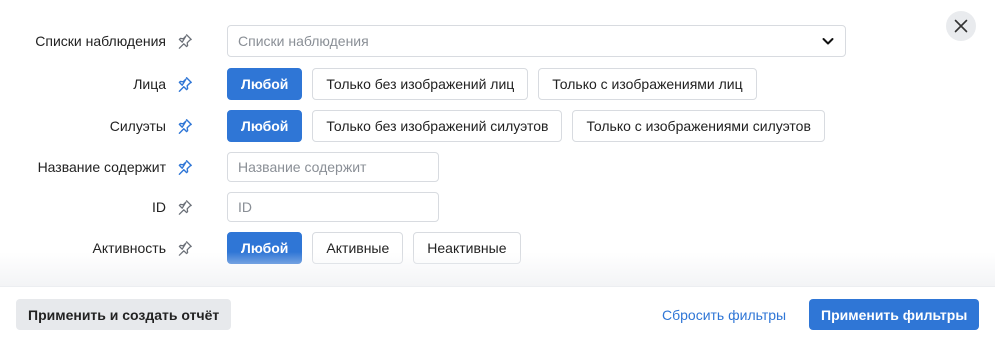 Image resolution: width=995 pixels, height=345 pixels. What do you see at coordinates (698, 126) in the screenshot?
I see `silhouettes-option-with: Только с изображениями силуэтов` at bounding box center [698, 126].